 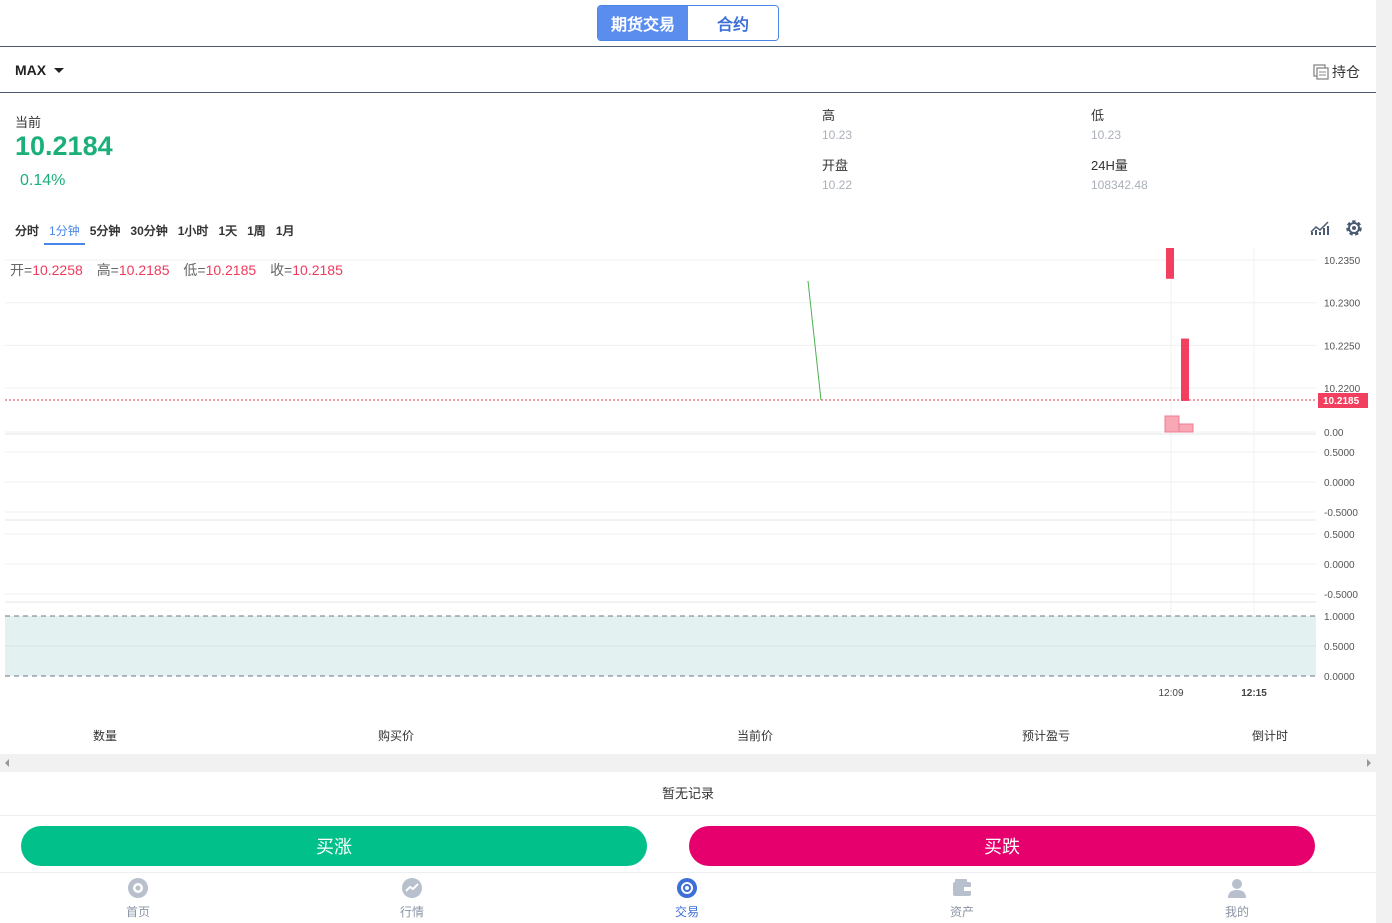 What do you see at coordinates (137, 912) in the screenshot?
I see `nav-label: 首页` at bounding box center [137, 912].